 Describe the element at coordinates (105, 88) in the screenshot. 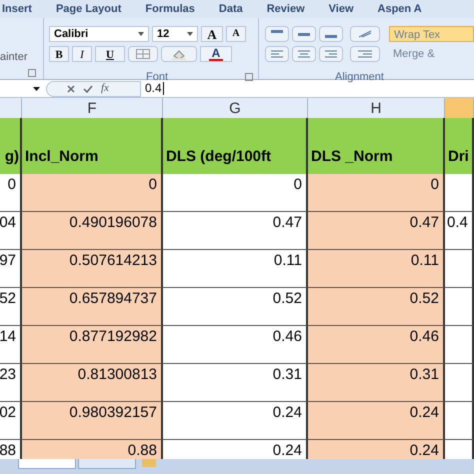

I see `insert-function-button: fx` at that location.